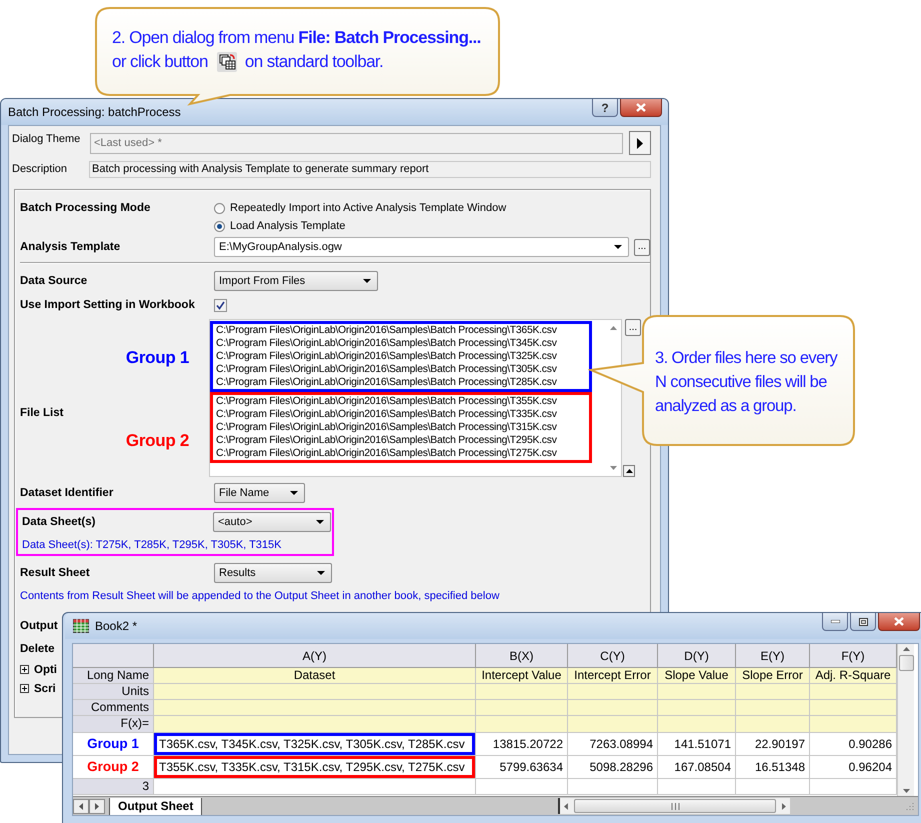  What do you see at coordinates (226, 62) in the screenshot?
I see `batch-processing-icon` at bounding box center [226, 62].